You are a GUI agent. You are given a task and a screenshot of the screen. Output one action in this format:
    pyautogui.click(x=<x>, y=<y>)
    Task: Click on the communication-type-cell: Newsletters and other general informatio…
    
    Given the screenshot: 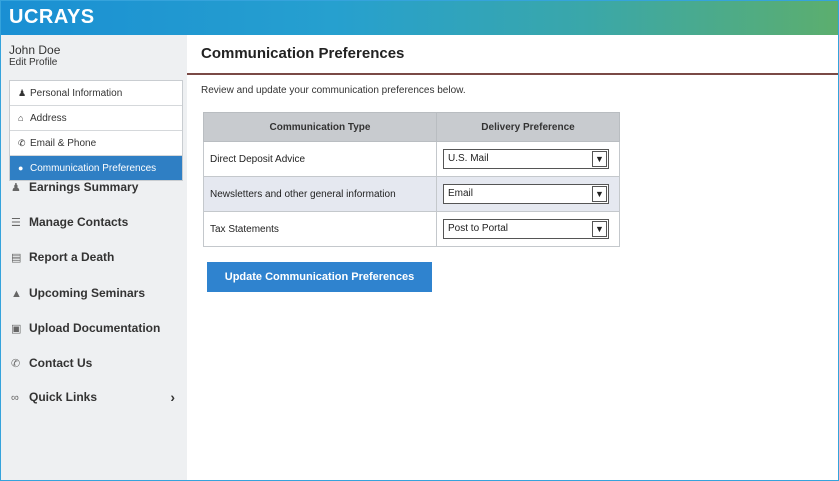 What is the action you would take?
    pyautogui.click(x=320, y=194)
    